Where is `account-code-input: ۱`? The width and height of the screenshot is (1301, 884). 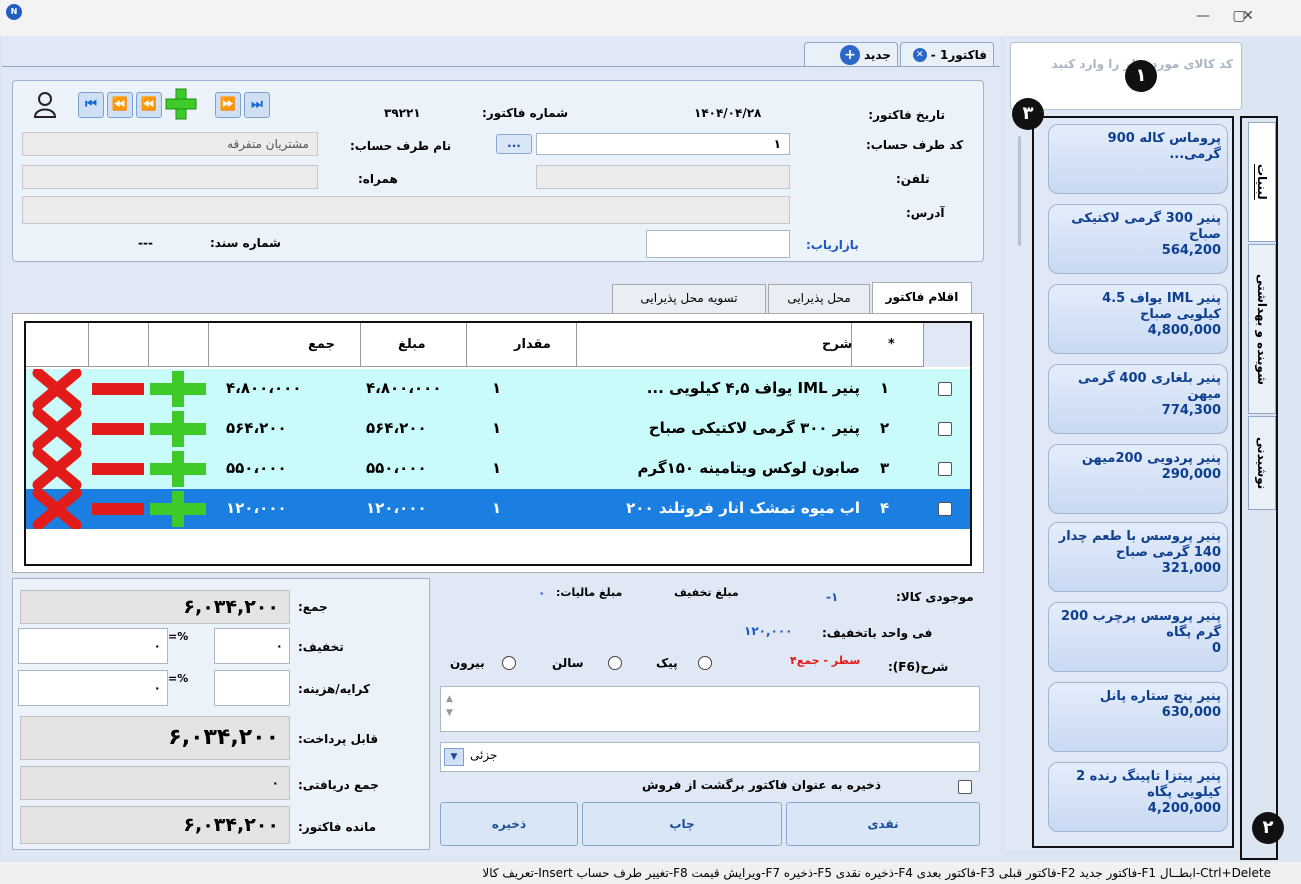
account-code-input: ۱ is located at coordinates (663, 144).